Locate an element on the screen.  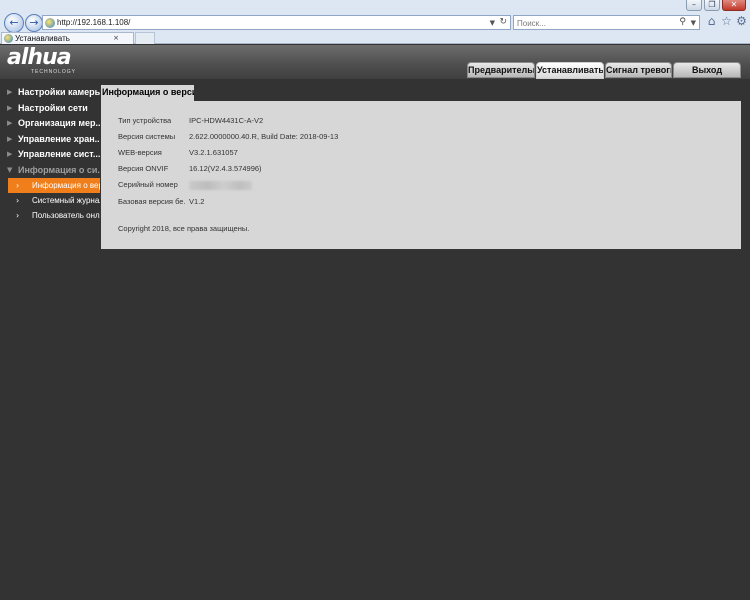
search-dropdown-icon: ▼ is located at coordinates (693, 23).